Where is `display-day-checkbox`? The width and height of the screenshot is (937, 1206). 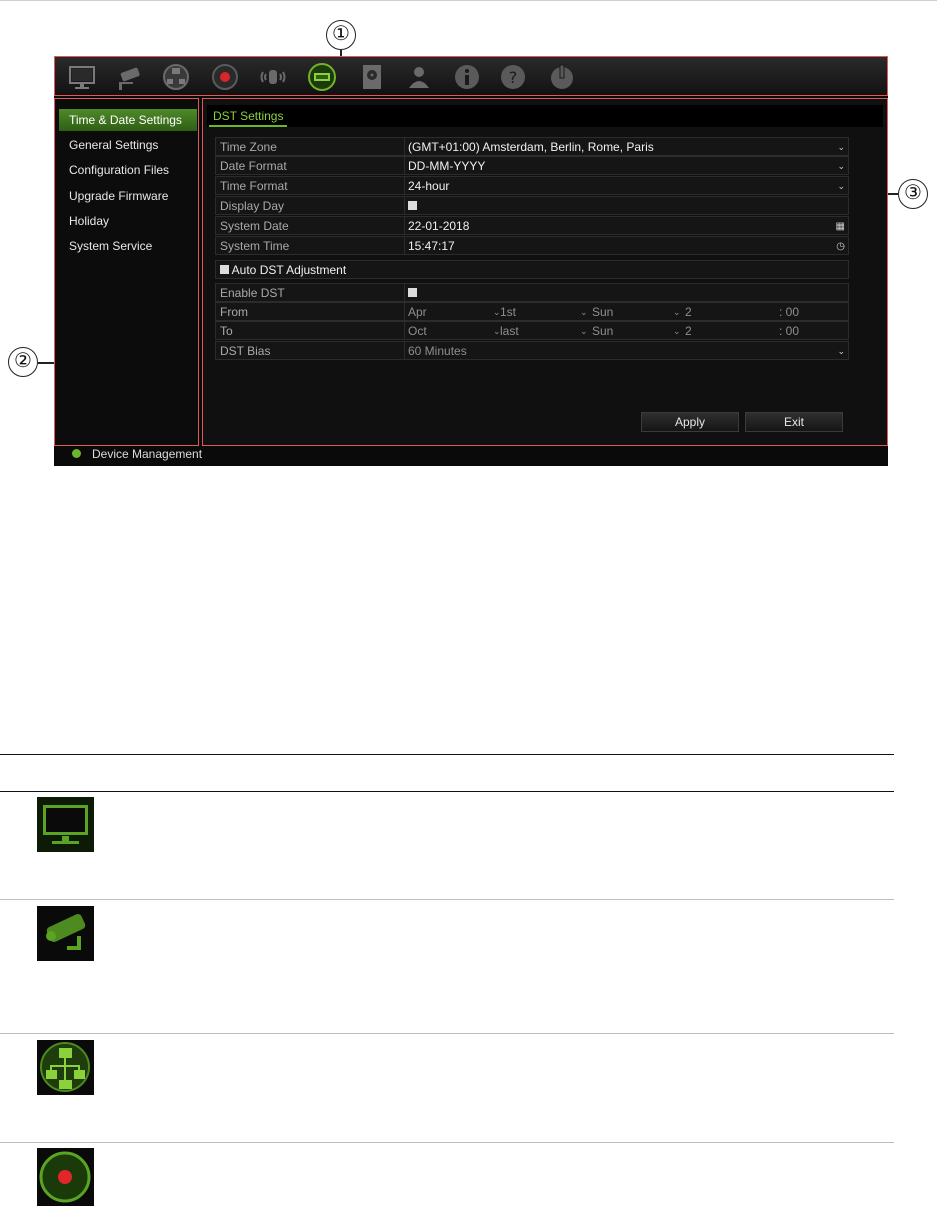 display-day-checkbox is located at coordinates (412, 206).